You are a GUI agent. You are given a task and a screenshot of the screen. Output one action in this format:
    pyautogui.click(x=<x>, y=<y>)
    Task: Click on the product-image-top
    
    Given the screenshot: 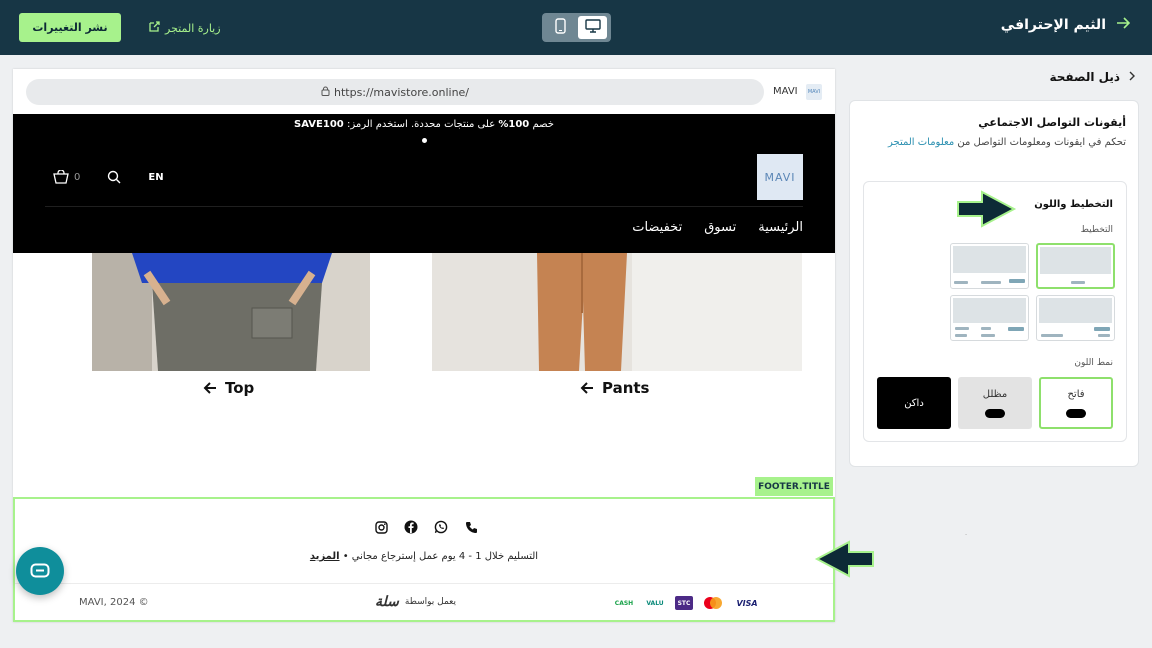 What is the action you would take?
    pyautogui.click(x=231, y=312)
    